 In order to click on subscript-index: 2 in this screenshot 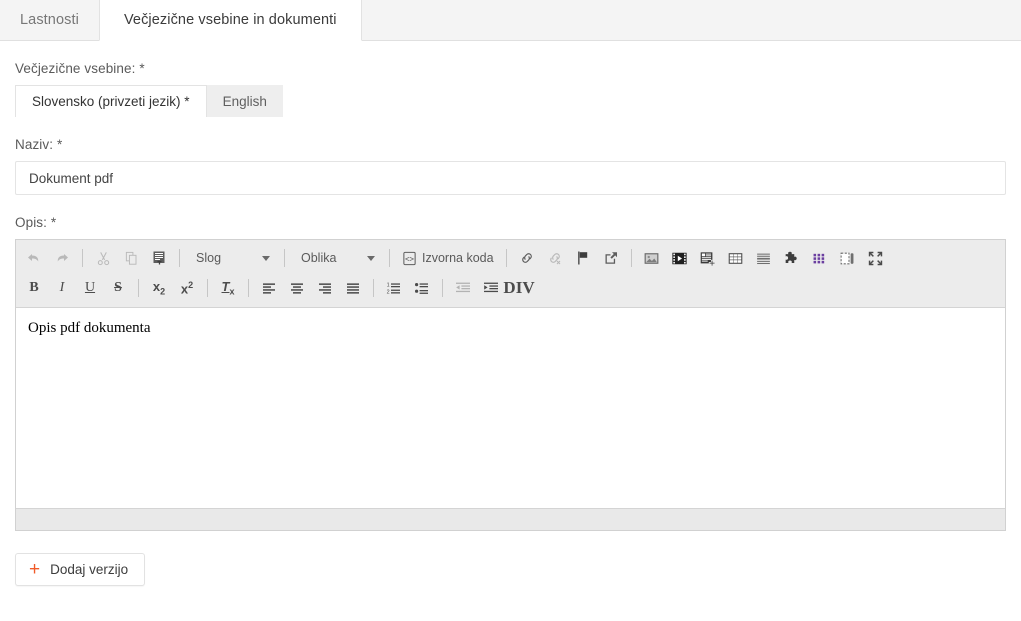, I will do `click(163, 291)`.